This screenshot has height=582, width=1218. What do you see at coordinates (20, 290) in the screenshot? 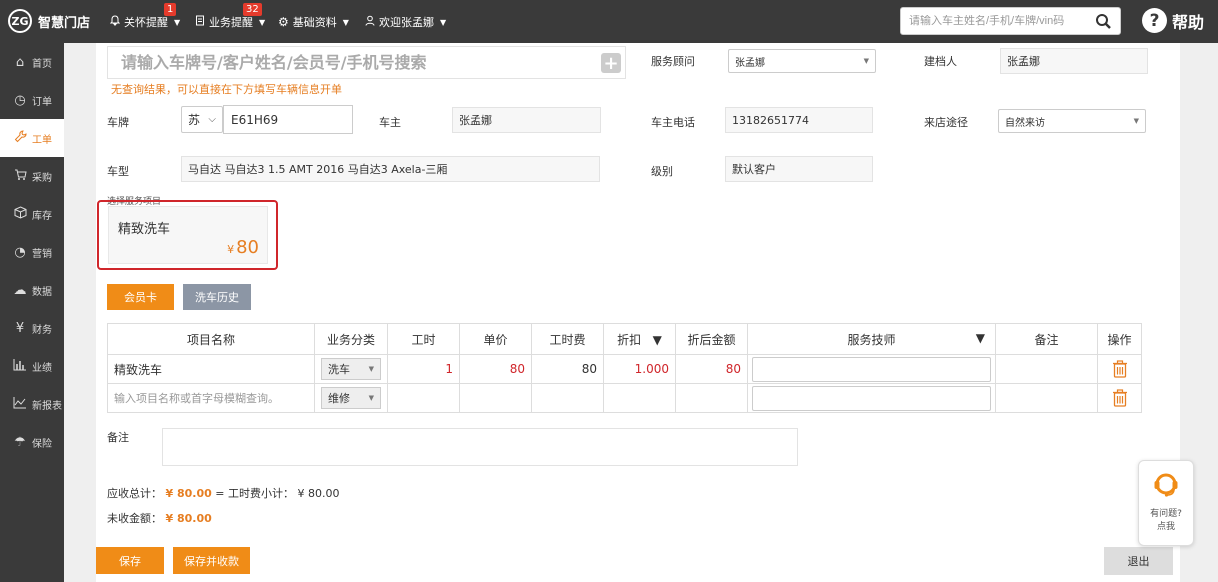
I see `cloud-icon: ☁` at bounding box center [20, 290].